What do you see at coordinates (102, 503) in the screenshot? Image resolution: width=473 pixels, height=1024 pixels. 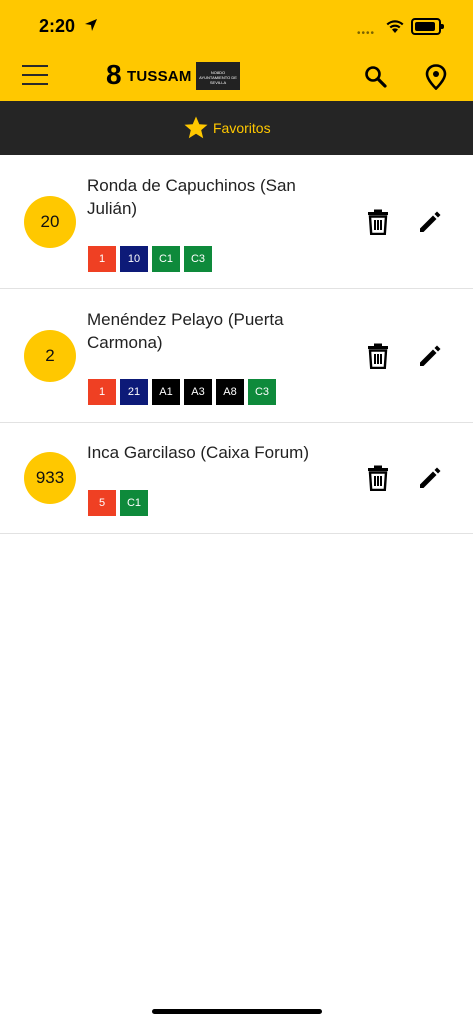 I see `line-badge: 5` at bounding box center [102, 503].